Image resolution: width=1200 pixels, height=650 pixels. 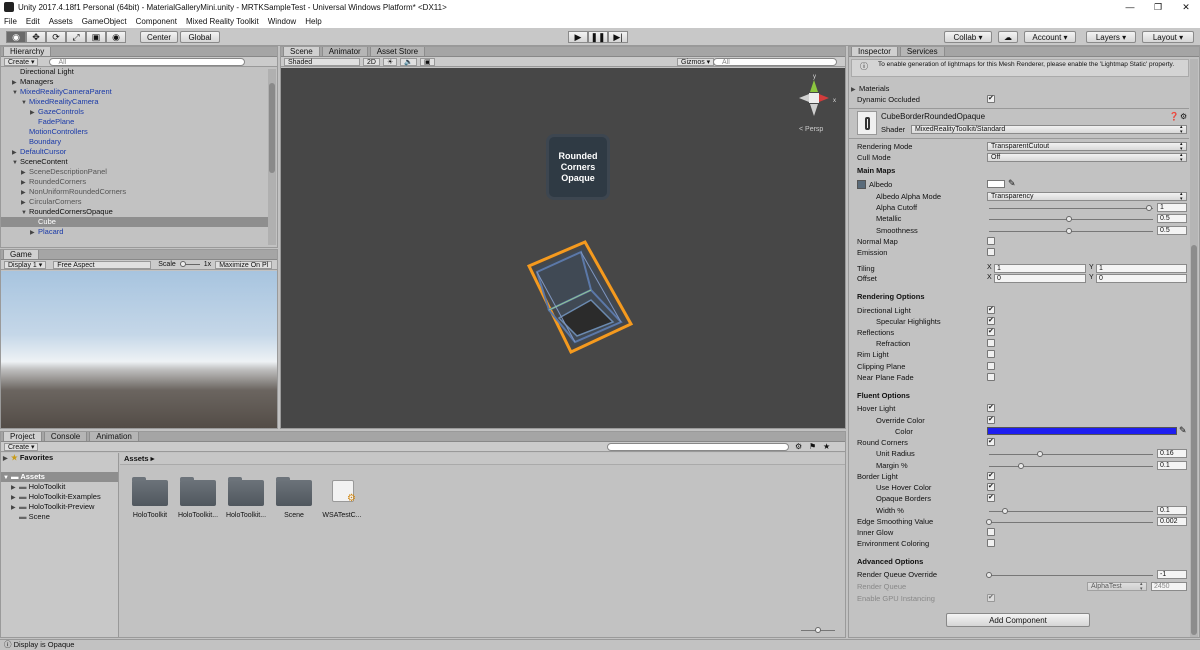 I want to click on close-icon: ✕, so click(x=1186, y=7).